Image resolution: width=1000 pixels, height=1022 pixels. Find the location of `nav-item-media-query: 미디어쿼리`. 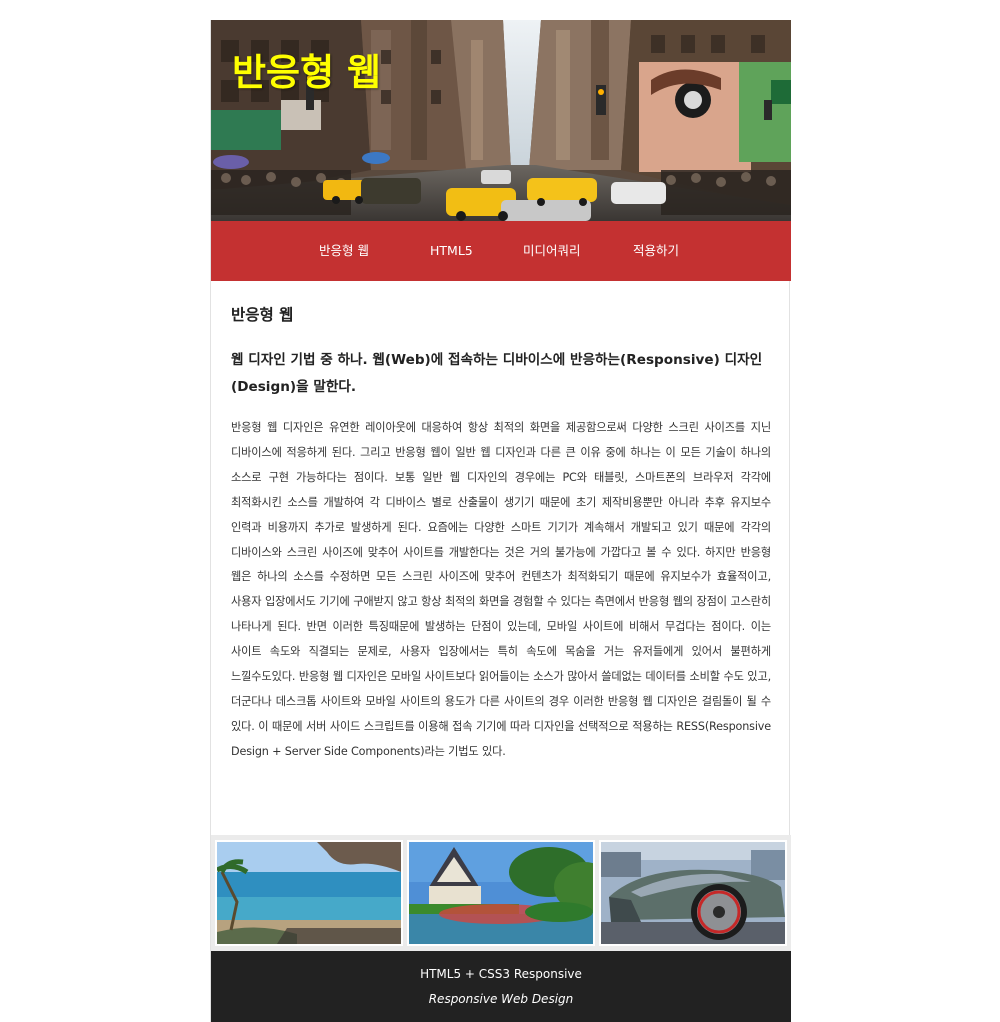

nav-item-media-query: 미디어쿼리 is located at coordinates (552, 251).